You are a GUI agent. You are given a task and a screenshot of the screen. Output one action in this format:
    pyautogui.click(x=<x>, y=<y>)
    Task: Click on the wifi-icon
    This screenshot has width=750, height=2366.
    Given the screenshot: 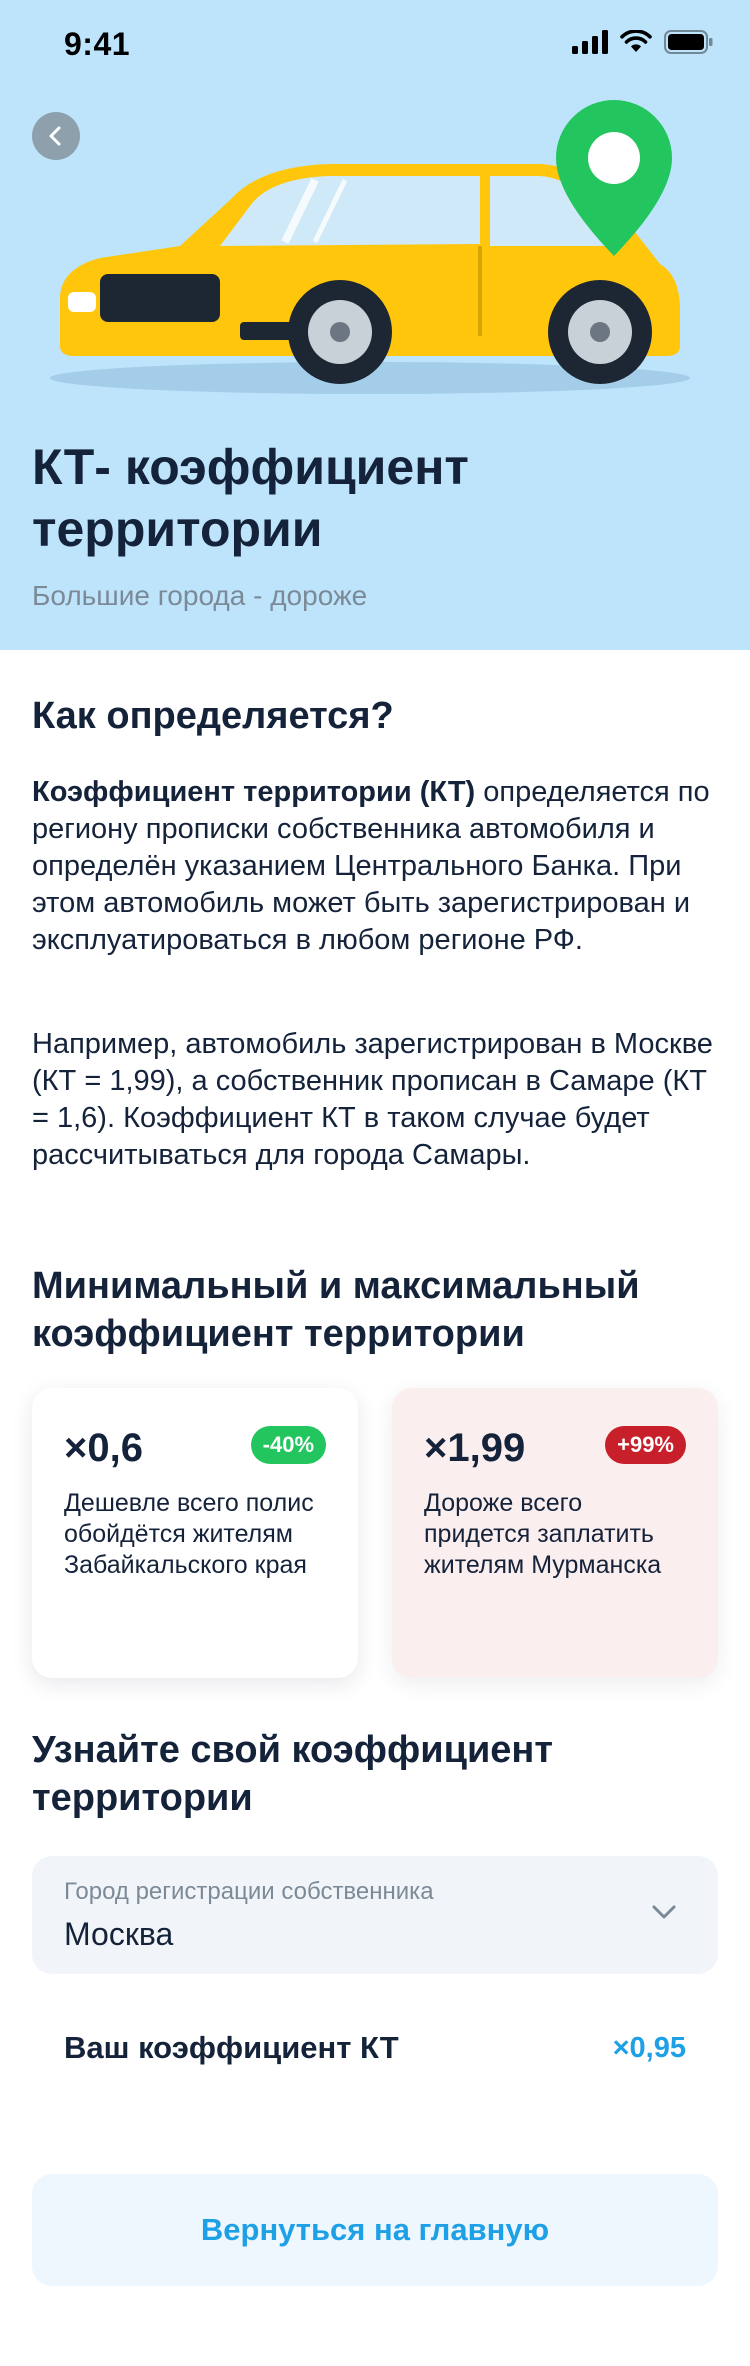 What is the action you would take?
    pyautogui.click(x=636, y=41)
    